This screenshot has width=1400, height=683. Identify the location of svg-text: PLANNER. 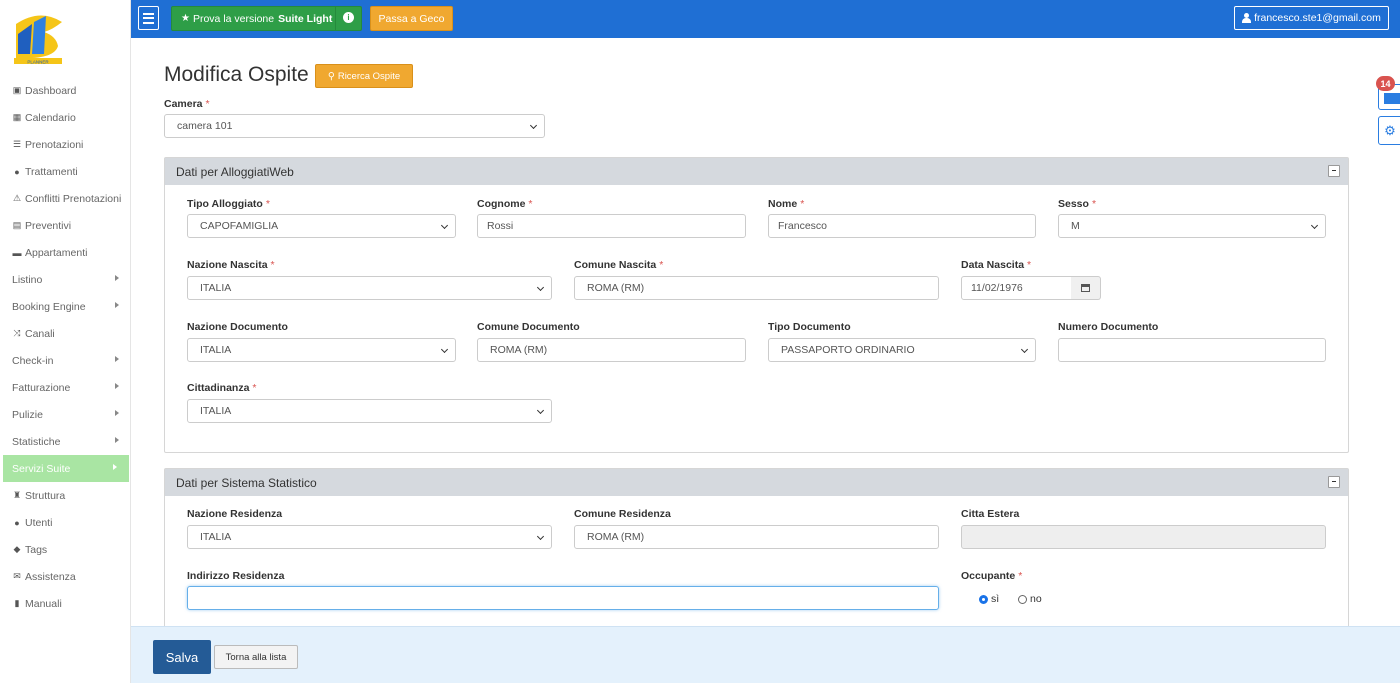
(38, 62).